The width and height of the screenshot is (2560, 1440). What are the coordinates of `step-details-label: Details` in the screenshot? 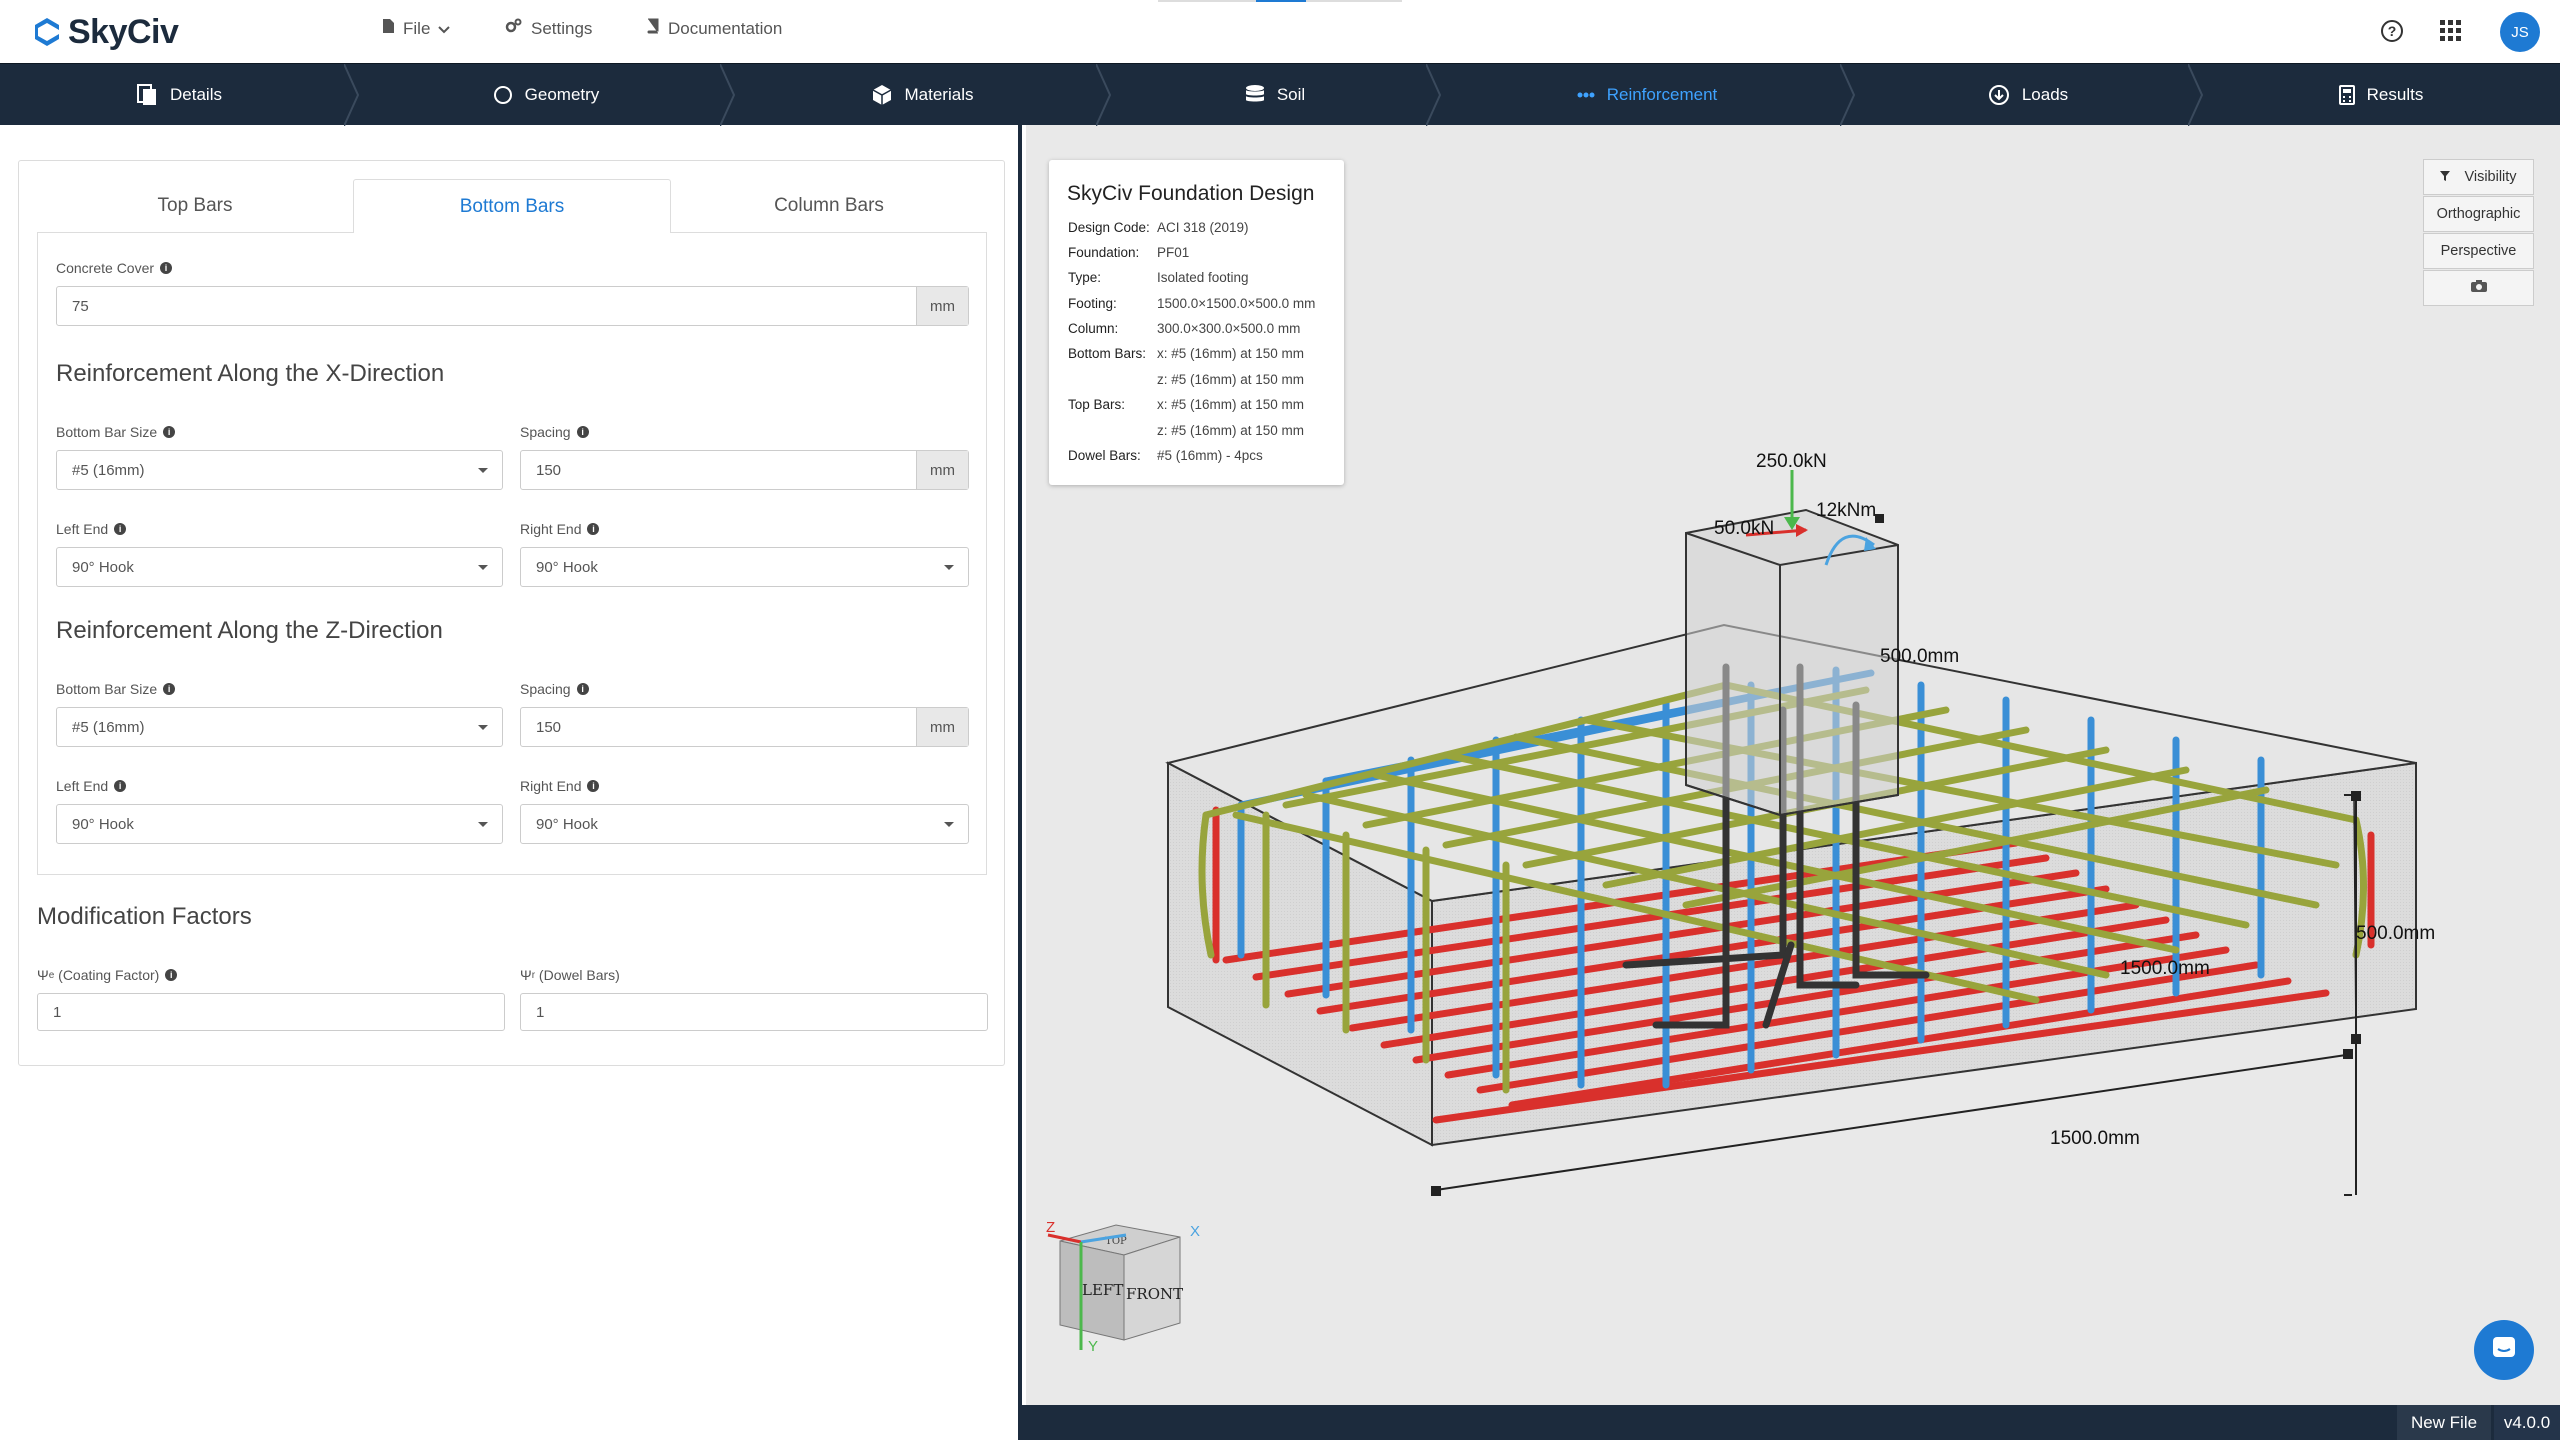 It's located at (196, 94).